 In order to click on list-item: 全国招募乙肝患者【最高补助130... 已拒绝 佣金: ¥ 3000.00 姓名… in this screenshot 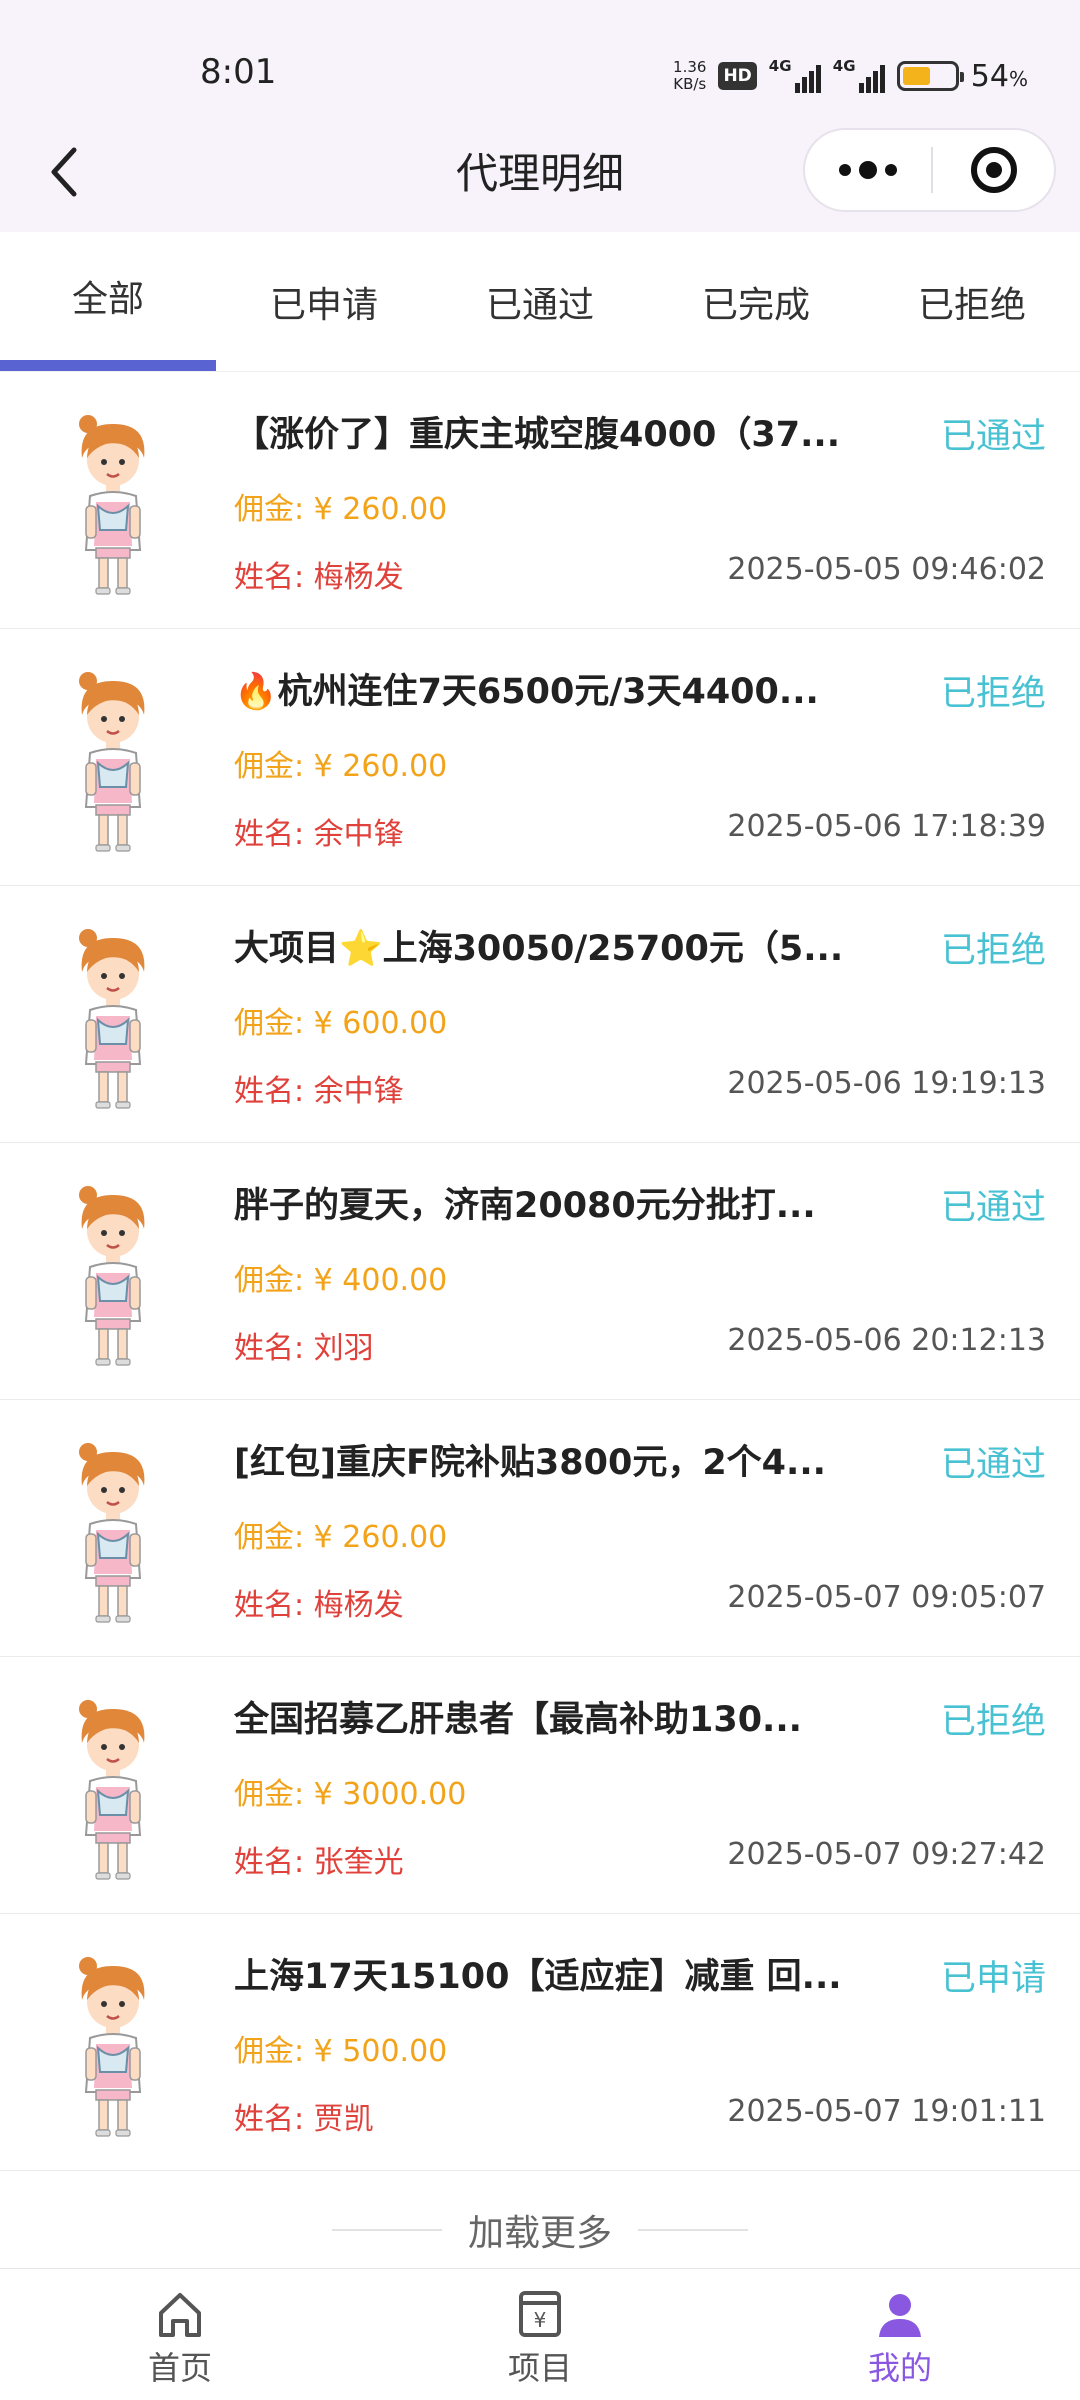, I will do `click(540, 1785)`.